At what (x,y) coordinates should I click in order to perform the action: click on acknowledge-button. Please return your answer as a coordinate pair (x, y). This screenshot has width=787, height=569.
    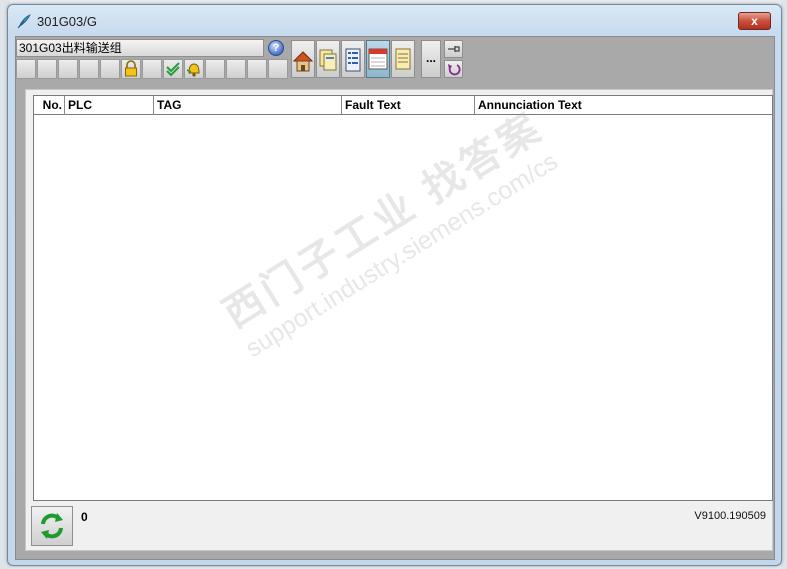
    Looking at the image, I should click on (173, 69).